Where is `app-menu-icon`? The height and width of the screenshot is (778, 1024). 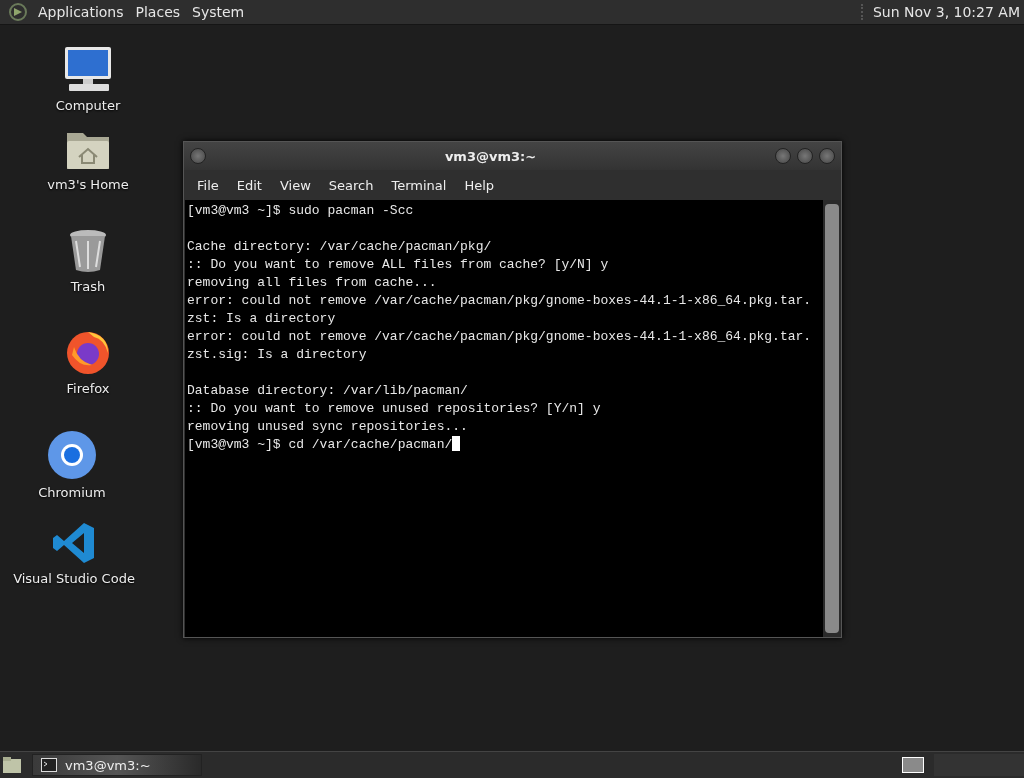 app-menu-icon is located at coordinates (18, 12).